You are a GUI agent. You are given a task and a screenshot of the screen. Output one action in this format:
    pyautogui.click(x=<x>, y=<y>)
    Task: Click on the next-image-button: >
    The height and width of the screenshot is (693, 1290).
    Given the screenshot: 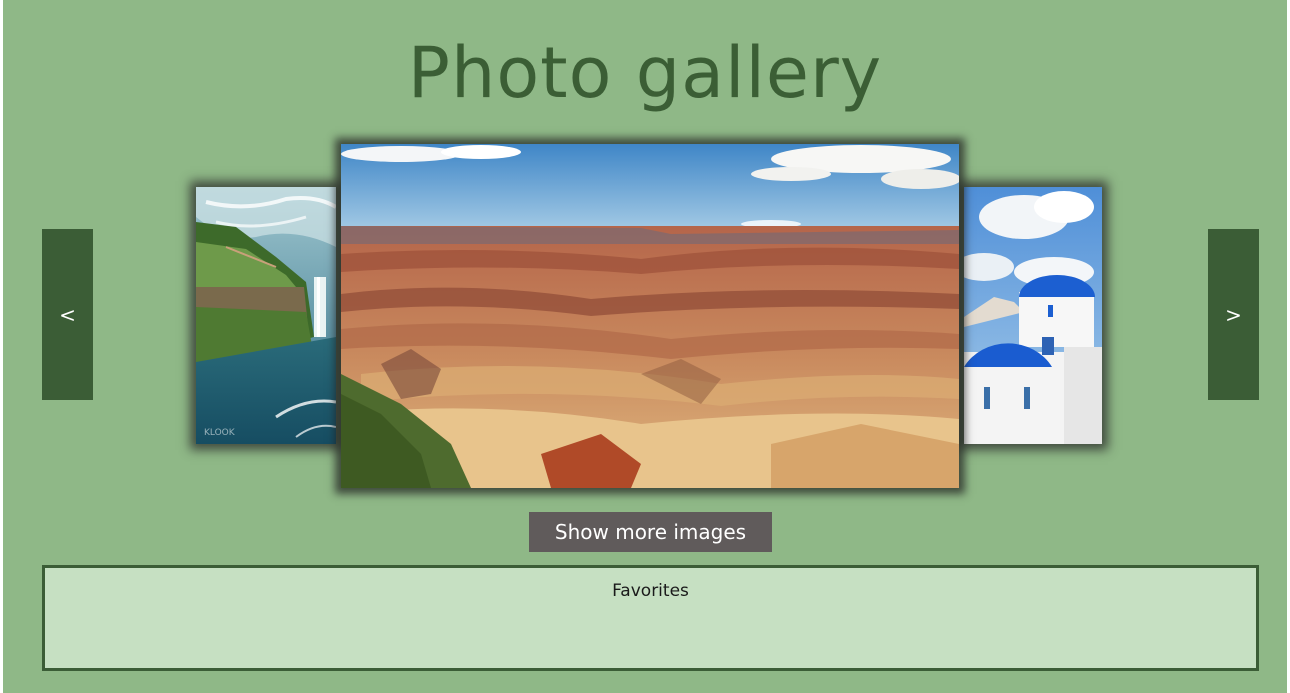 What is the action you would take?
    pyautogui.click(x=1233, y=314)
    